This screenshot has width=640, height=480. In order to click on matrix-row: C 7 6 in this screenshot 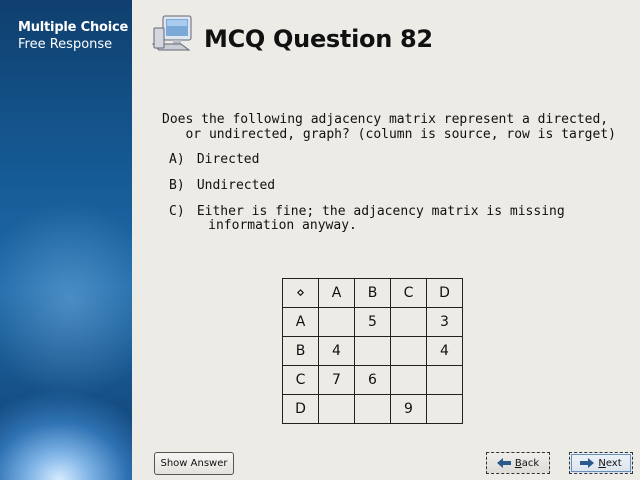, I will do `click(372, 380)`.